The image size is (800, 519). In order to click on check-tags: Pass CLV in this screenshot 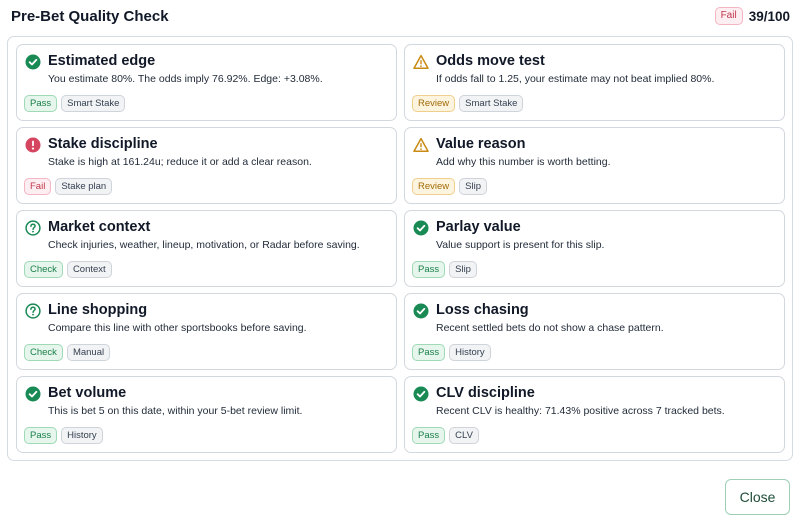, I will do `click(445, 435)`.